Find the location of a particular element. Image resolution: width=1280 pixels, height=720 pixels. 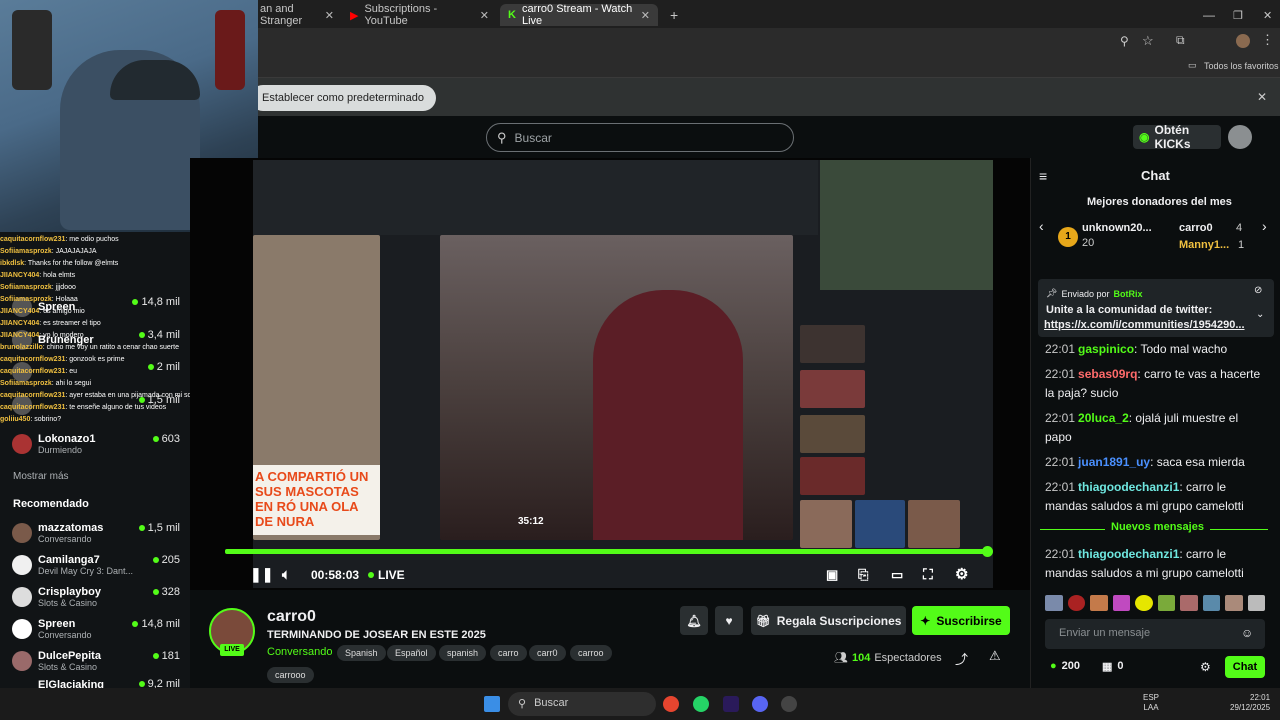

settings-gear-icon: ⚙ is located at coordinates (961, 574).